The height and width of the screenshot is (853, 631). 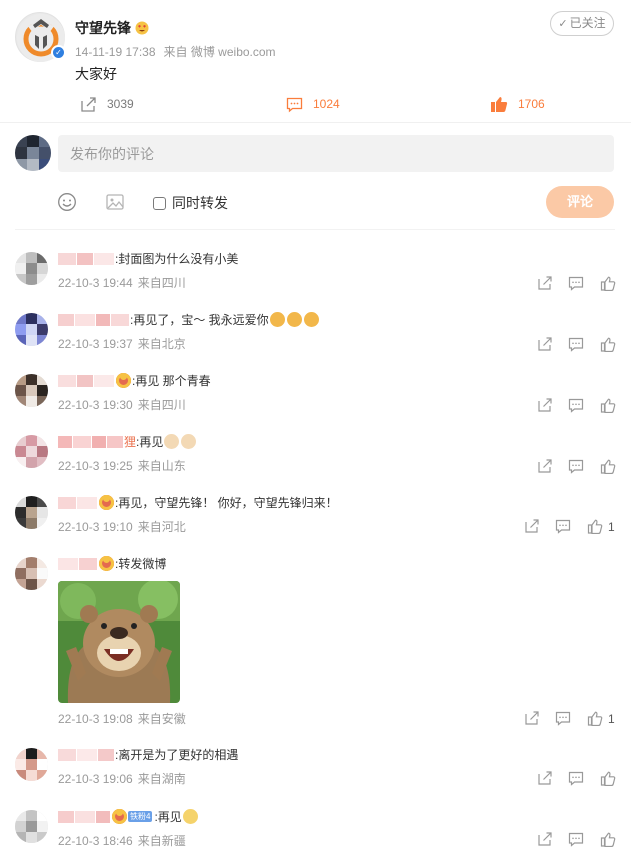 I want to click on comment-button: 1024, so click(x=313, y=104).